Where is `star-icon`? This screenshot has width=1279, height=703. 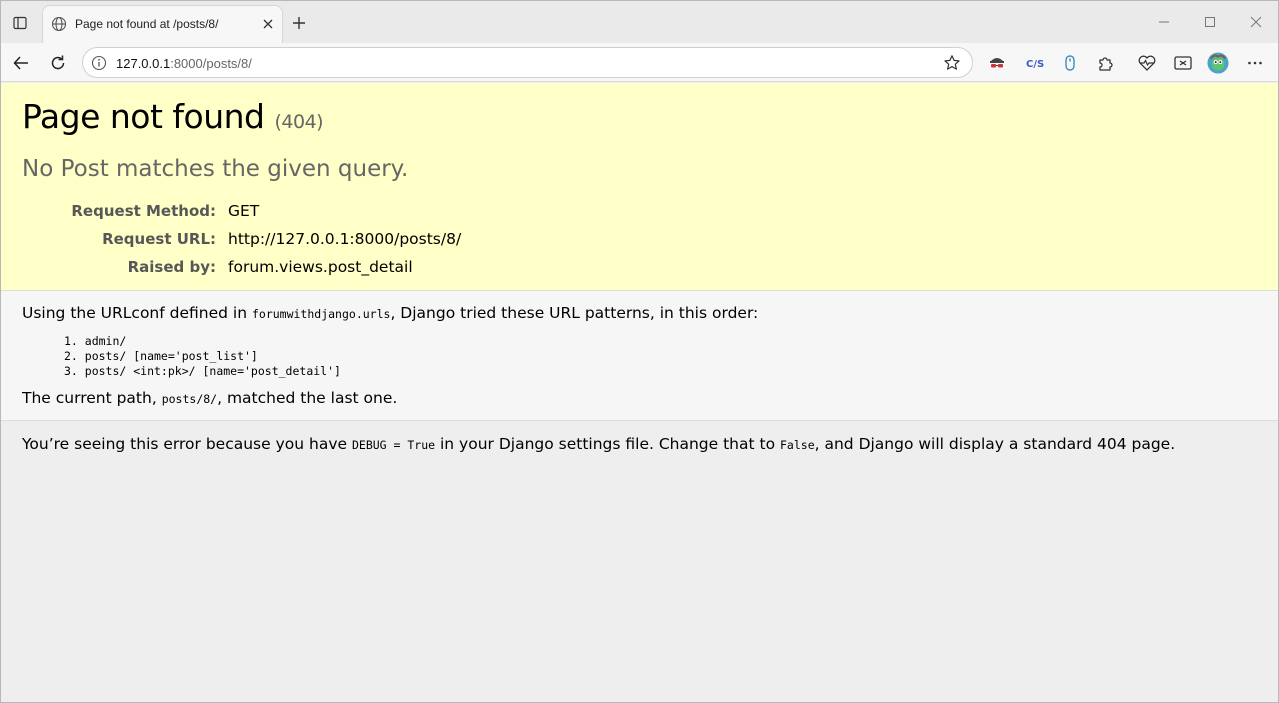 star-icon is located at coordinates (952, 62).